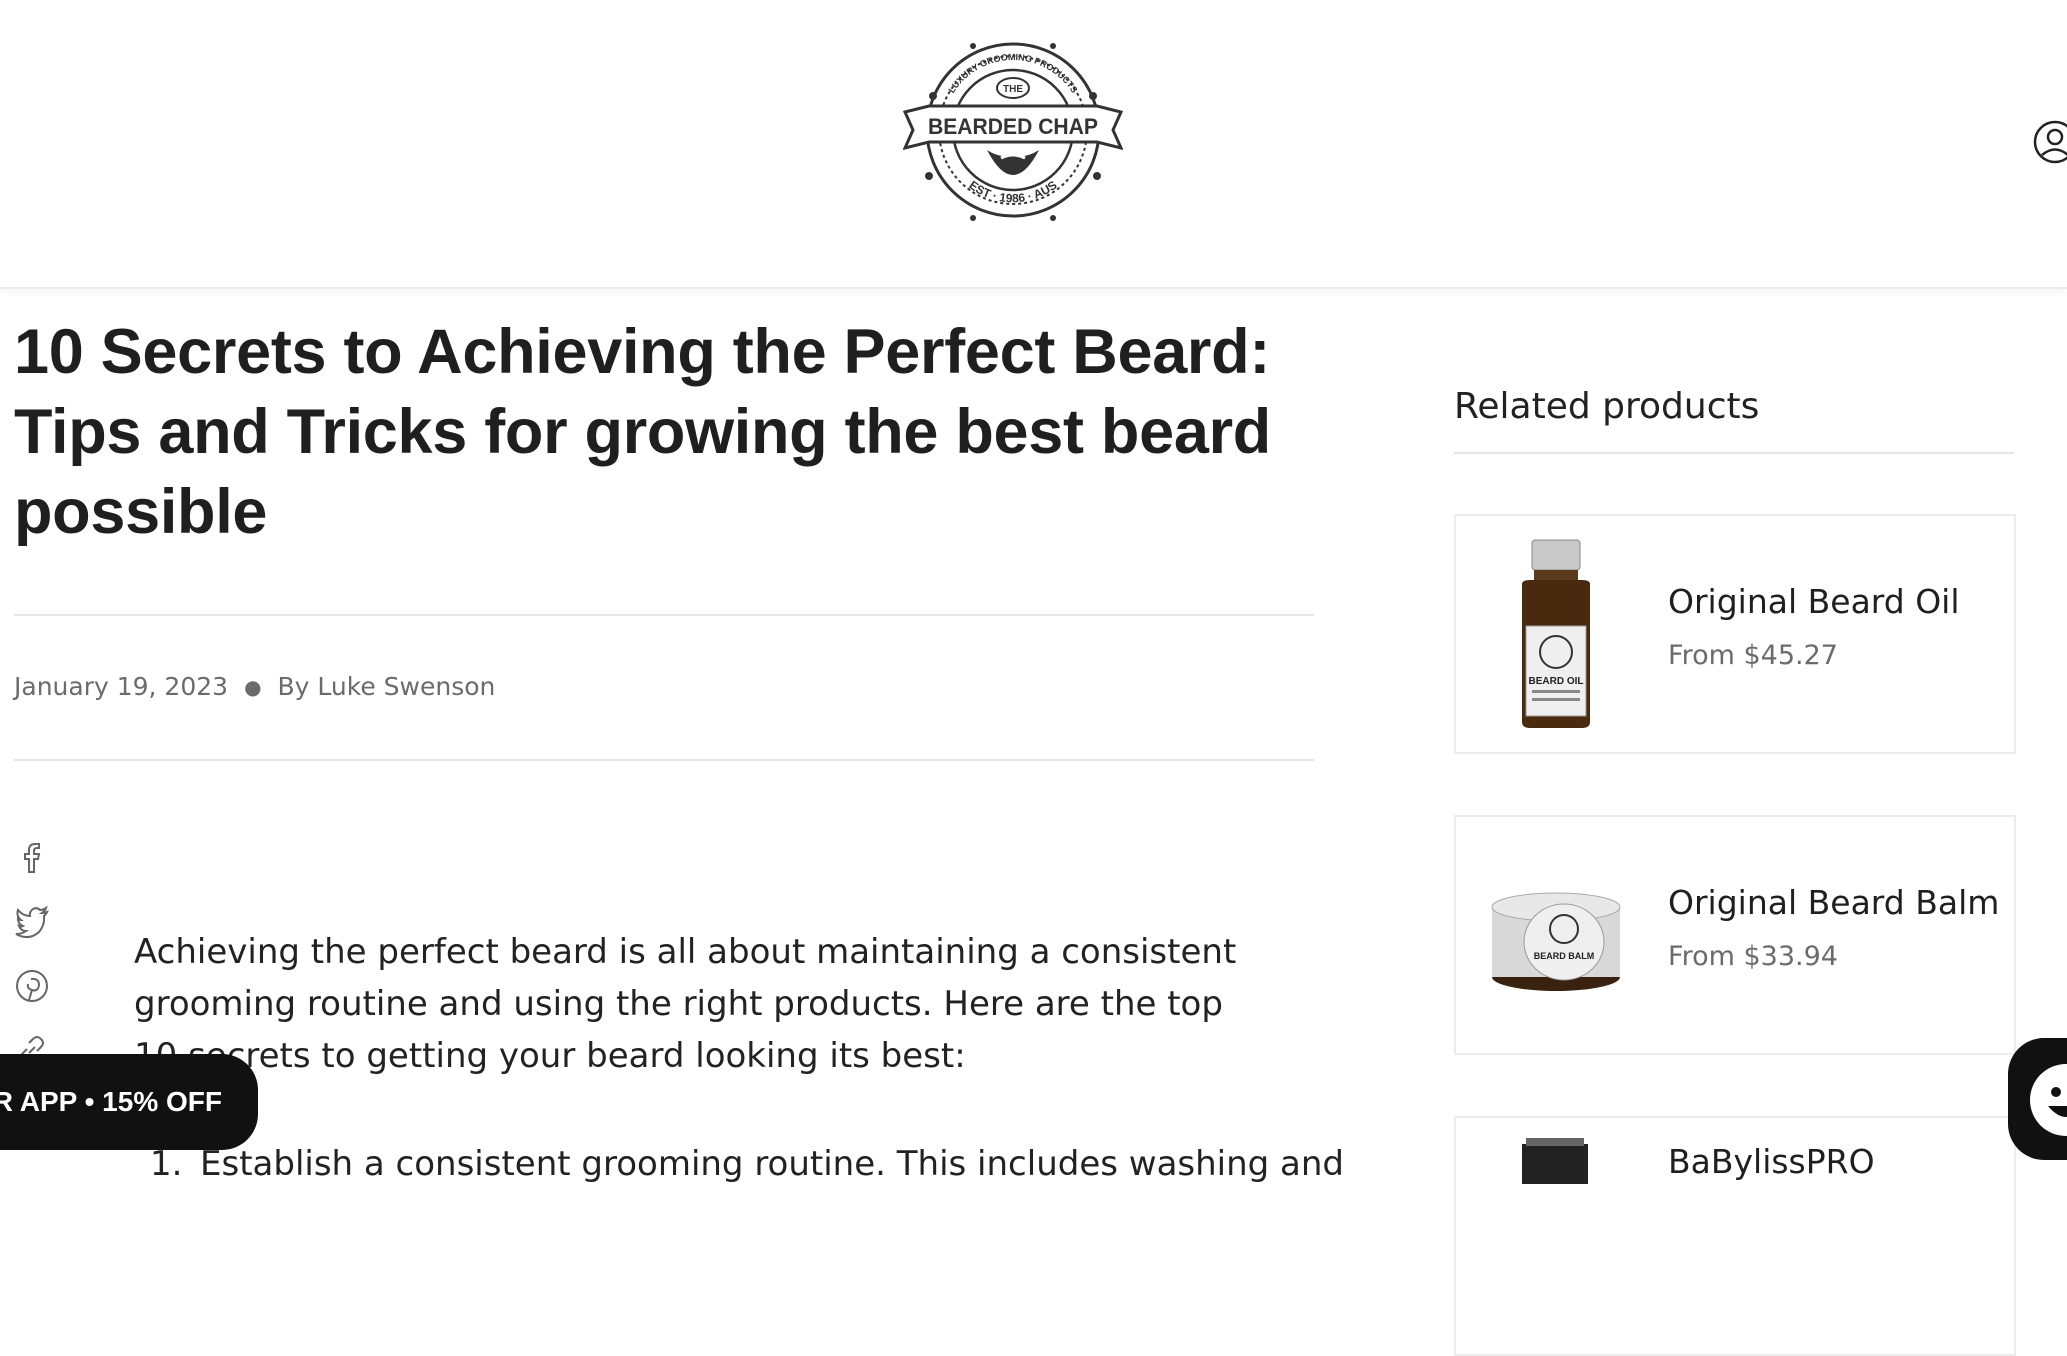  What do you see at coordinates (1735, 1236) in the screenshot?
I see `product-card: BaBylissPRO` at bounding box center [1735, 1236].